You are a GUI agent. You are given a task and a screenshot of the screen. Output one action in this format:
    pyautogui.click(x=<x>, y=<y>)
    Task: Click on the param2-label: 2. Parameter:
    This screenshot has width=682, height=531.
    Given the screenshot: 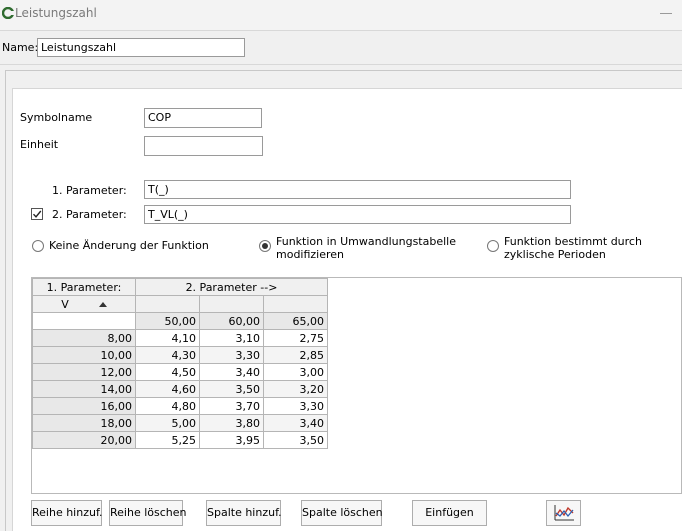 What is the action you would take?
    pyautogui.click(x=89, y=214)
    